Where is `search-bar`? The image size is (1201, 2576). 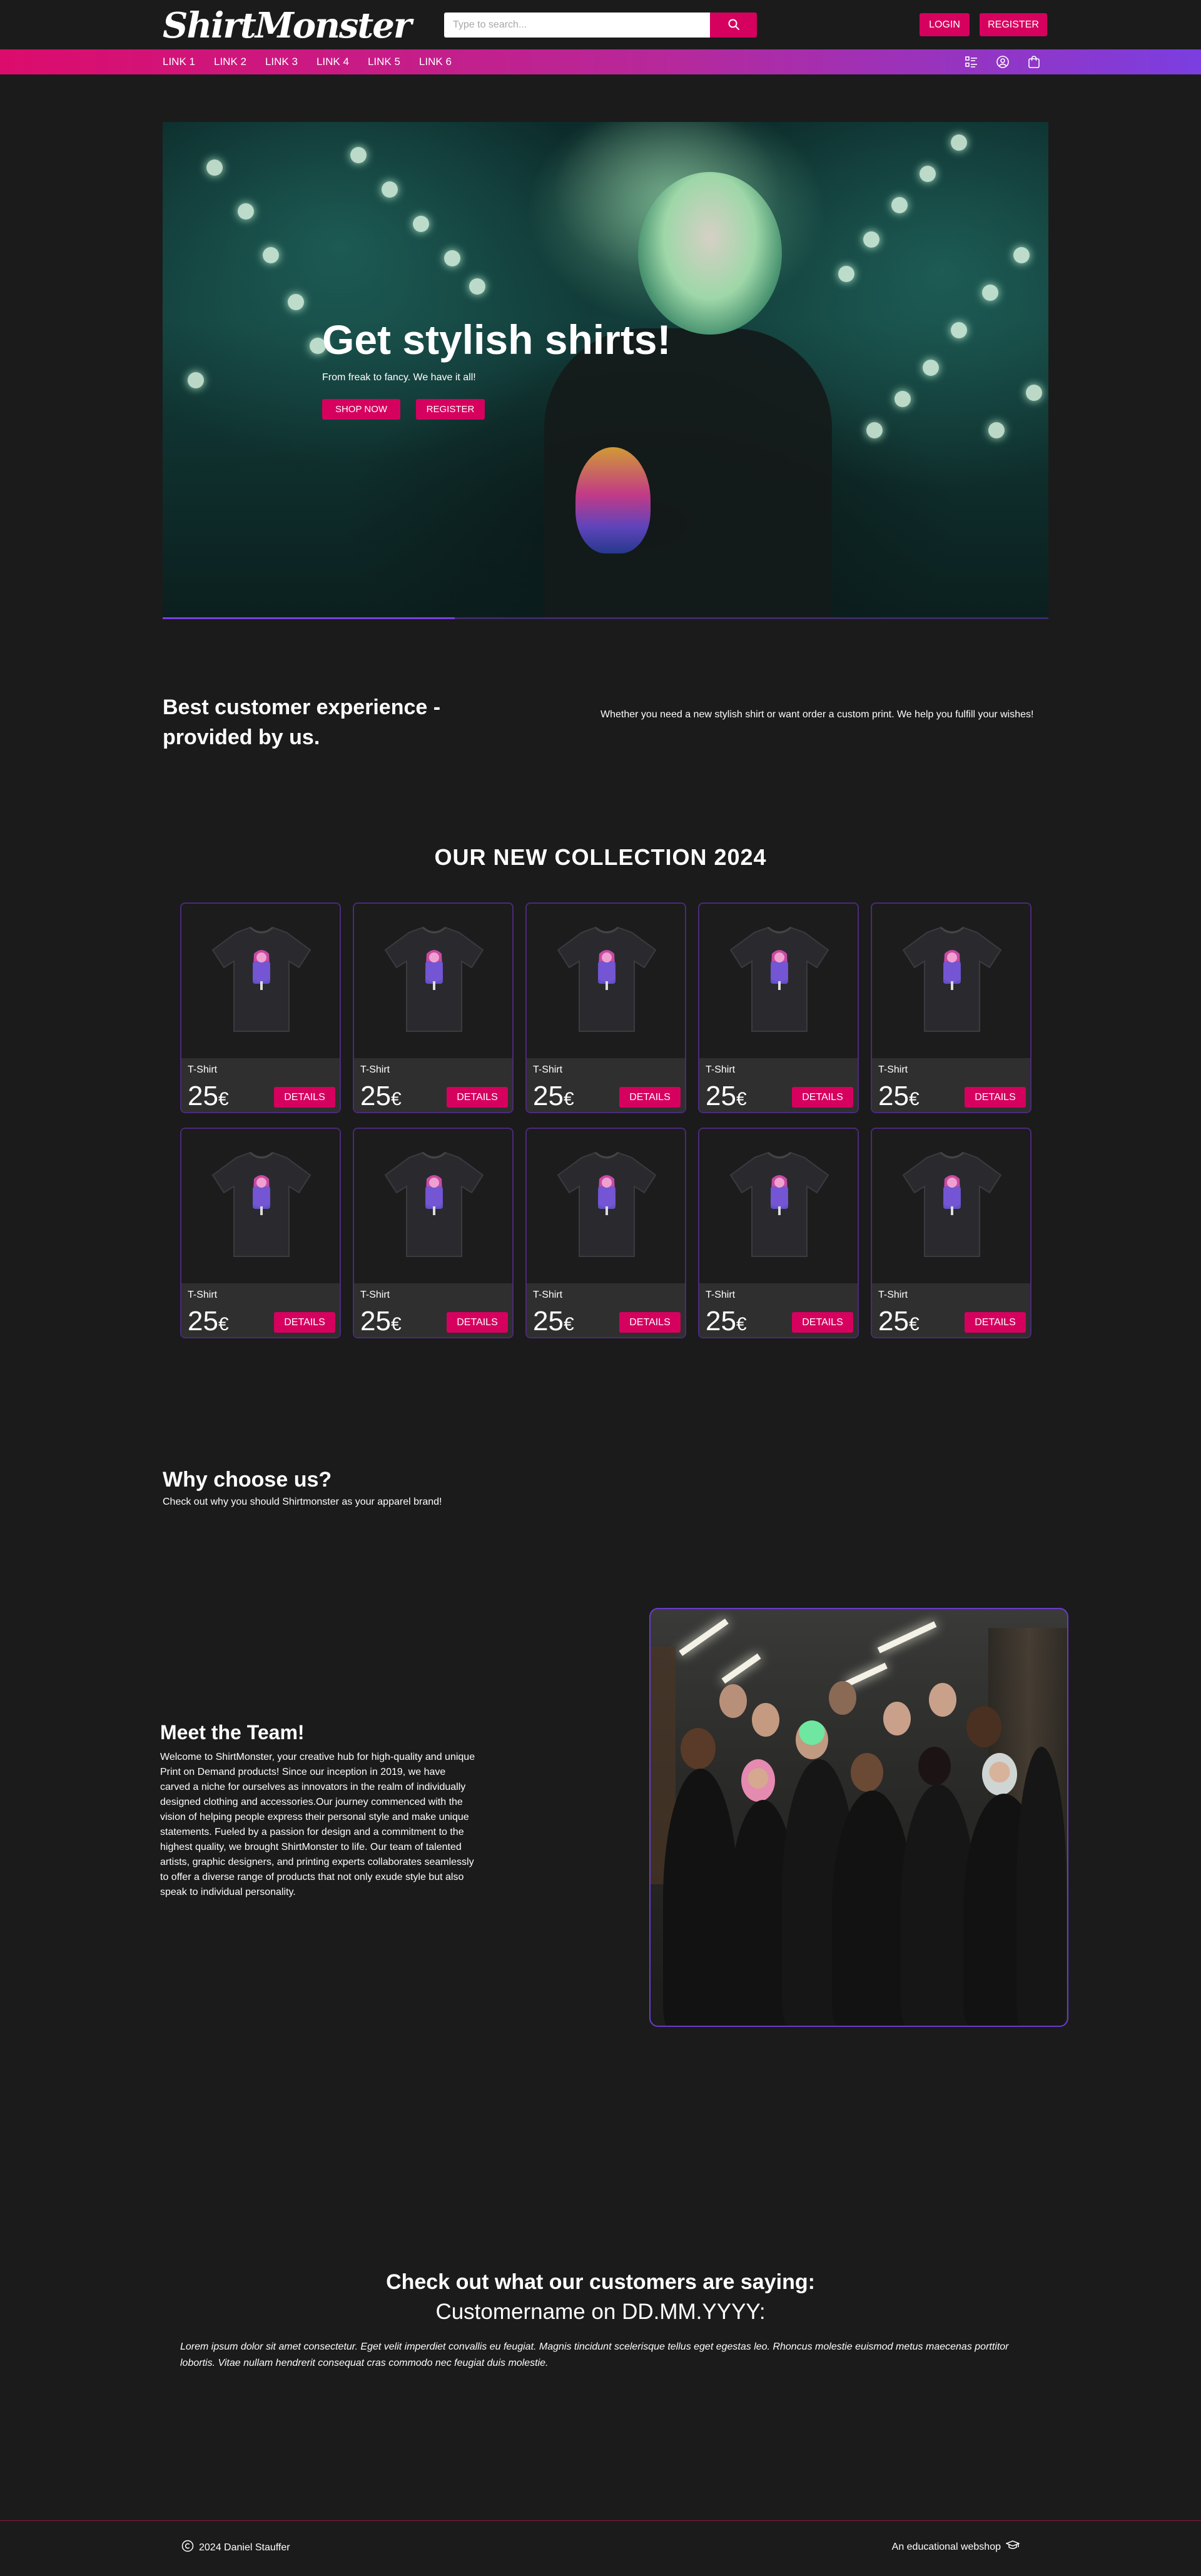
search-bar is located at coordinates (600, 26).